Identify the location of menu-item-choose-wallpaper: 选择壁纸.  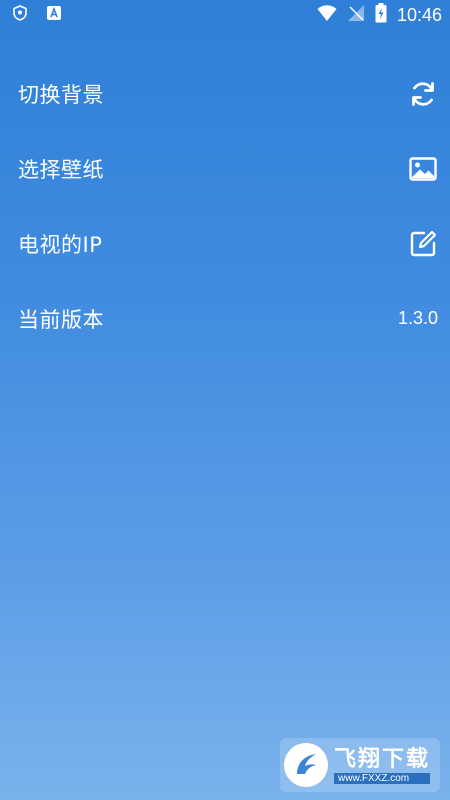
(225, 168).